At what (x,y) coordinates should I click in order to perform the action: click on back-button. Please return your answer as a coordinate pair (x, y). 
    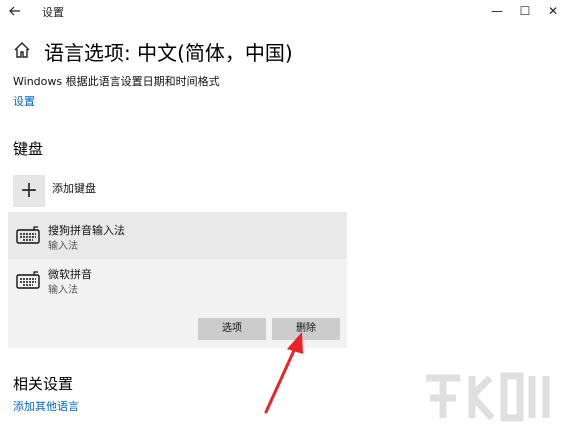
    Looking at the image, I should click on (15, 11).